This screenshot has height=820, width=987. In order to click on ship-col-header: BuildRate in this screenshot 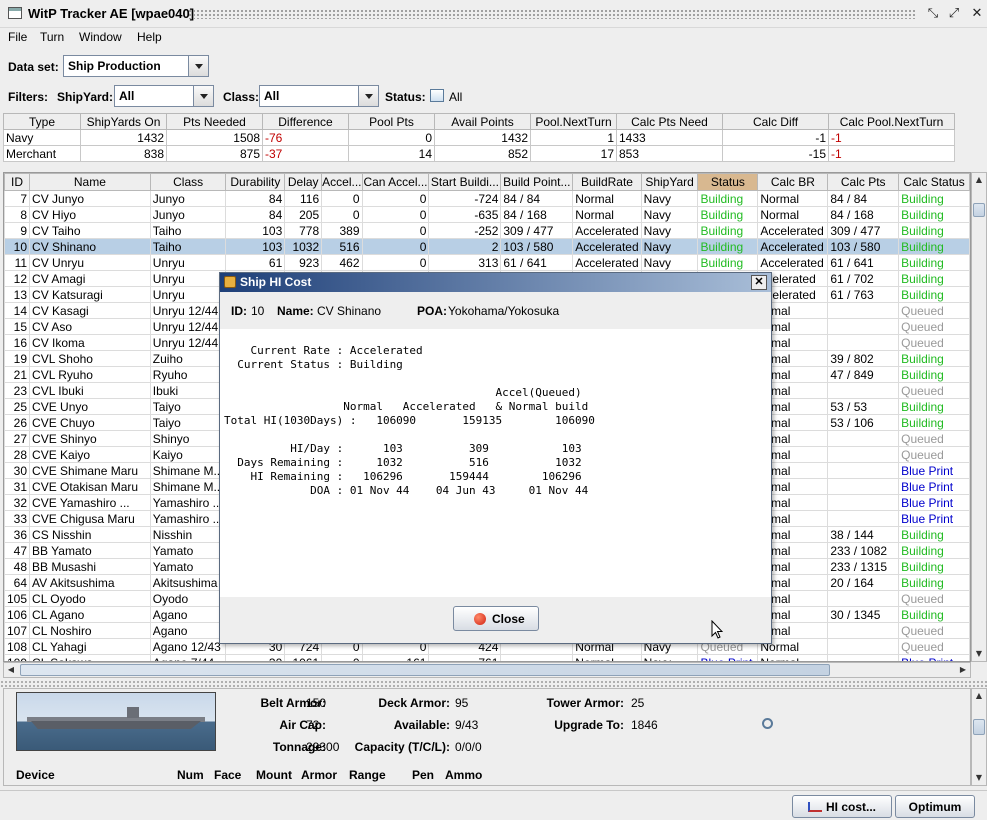, I will do `click(607, 182)`.